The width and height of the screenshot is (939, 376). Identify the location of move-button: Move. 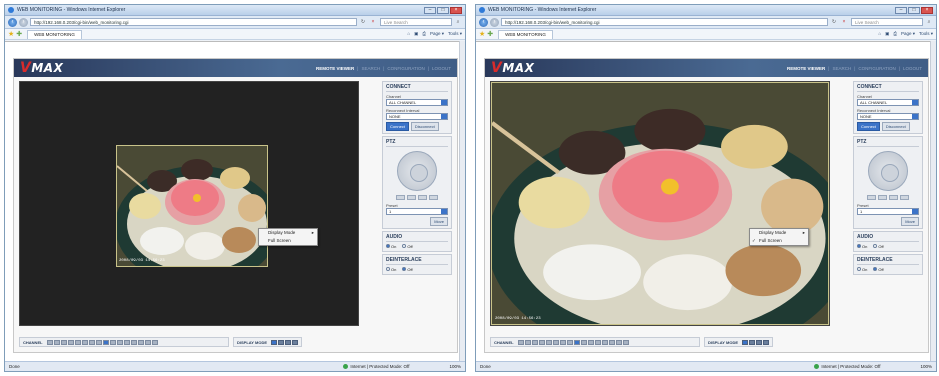
(439, 221).